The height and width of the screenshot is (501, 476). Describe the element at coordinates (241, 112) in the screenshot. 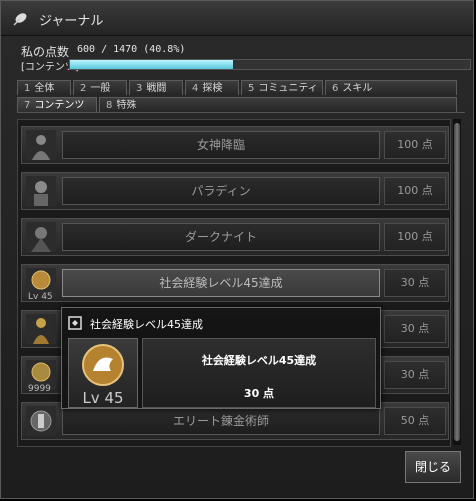

I see `tab-divider` at that location.